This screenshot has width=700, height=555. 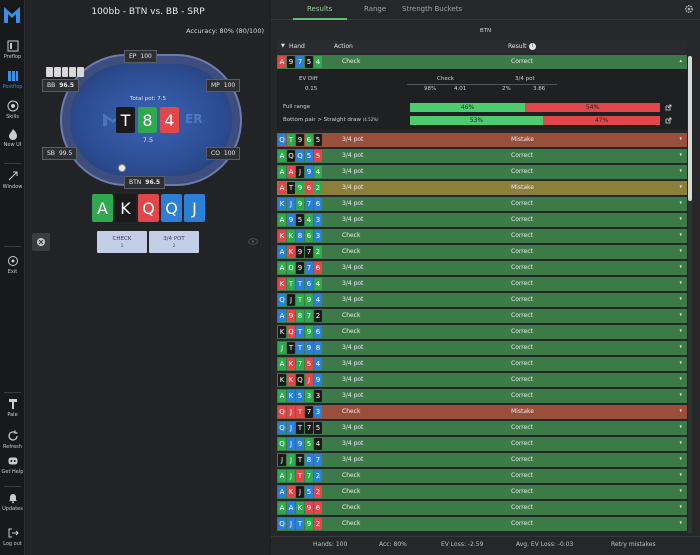 I want to click on result-row: Q T 9 6 5 3/4 pot Mistake ▾, so click(x=482, y=140).